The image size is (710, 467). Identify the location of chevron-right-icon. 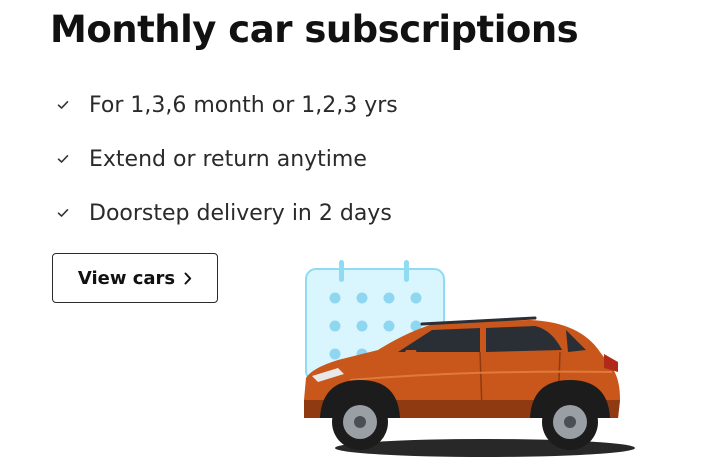
(188, 278).